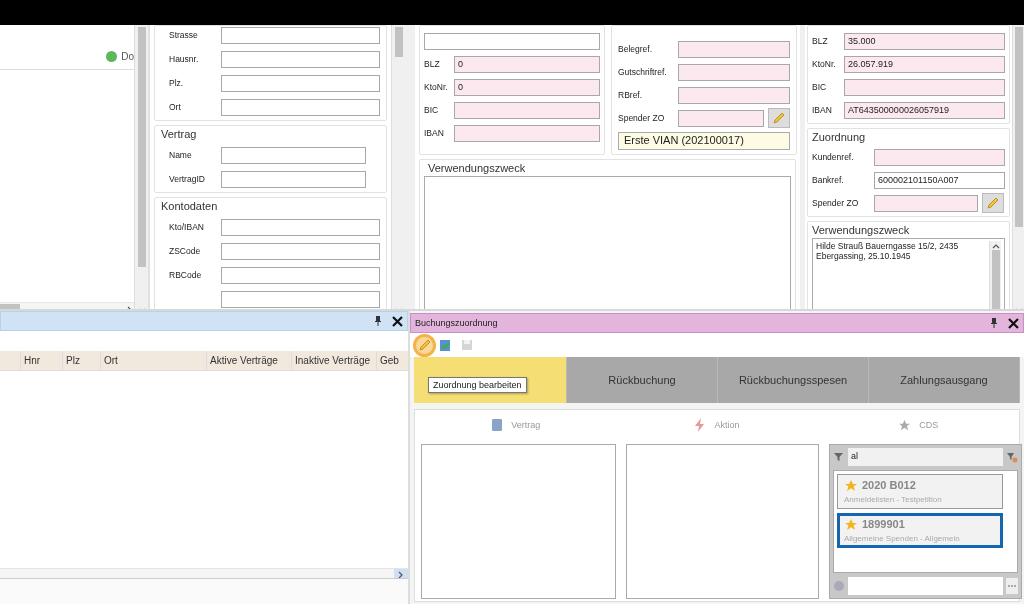 This screenshot has width=1024, height=604. I want to click on horizontal-scrollbar, so click(204, 573).